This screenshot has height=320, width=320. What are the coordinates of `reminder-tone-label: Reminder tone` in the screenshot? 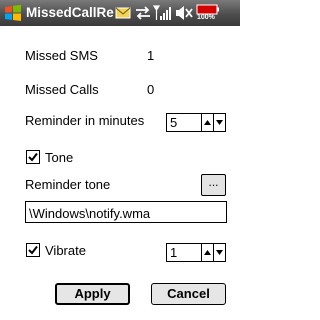 It's located at (68, 184).